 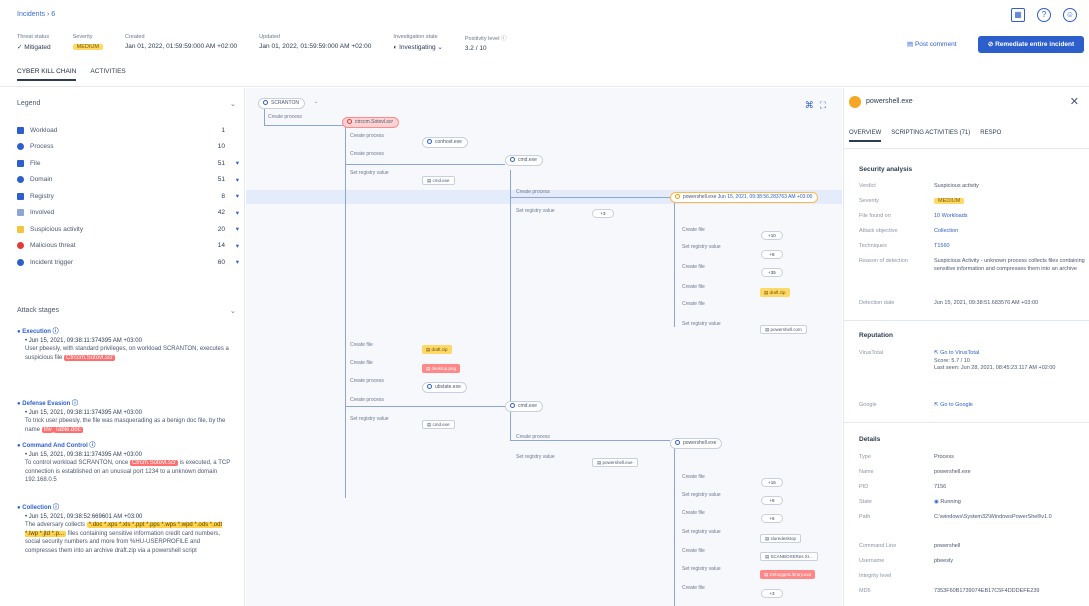 I want to click on tab-activities: ACTIVITIES, so click(x=107, y=74).